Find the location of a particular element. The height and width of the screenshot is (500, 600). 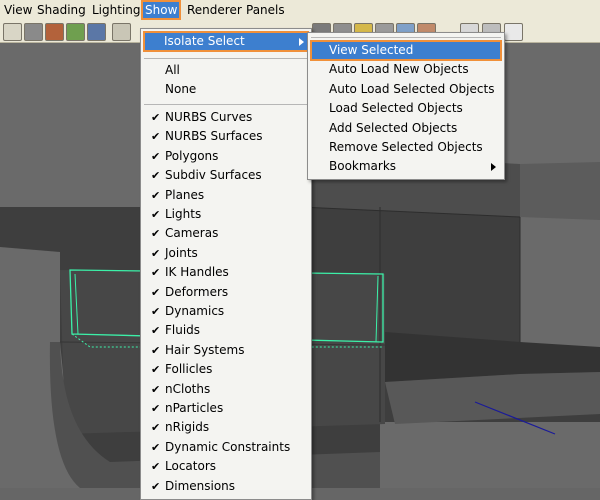

show-item-label: NURBS Curves is located at coordinates (209, 117).